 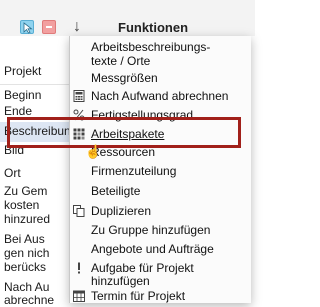 I want to click on field-label-hinzured: hinzured, so click(x=27, y=219).